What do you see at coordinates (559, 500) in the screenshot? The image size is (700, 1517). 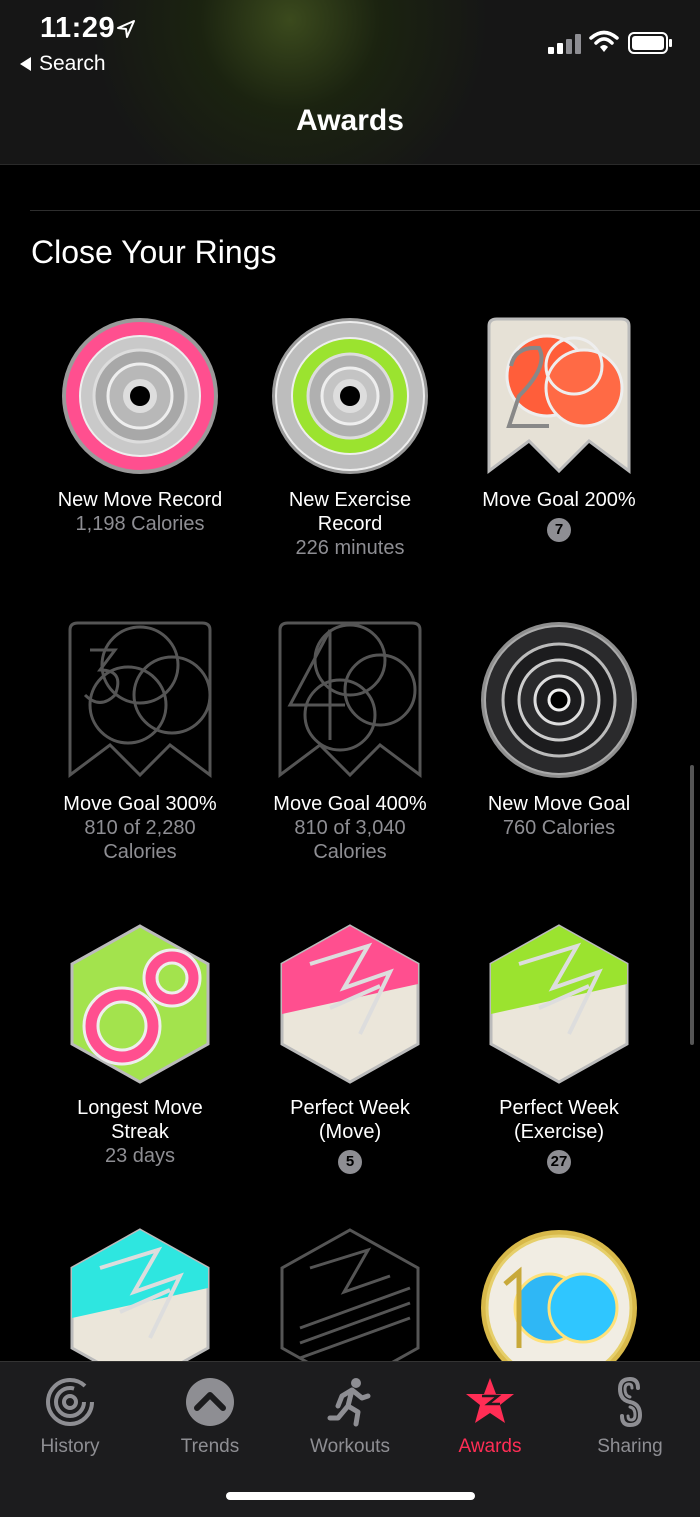 I see `badge-name: Move Goal 200%` at bounding box center [559, 500].